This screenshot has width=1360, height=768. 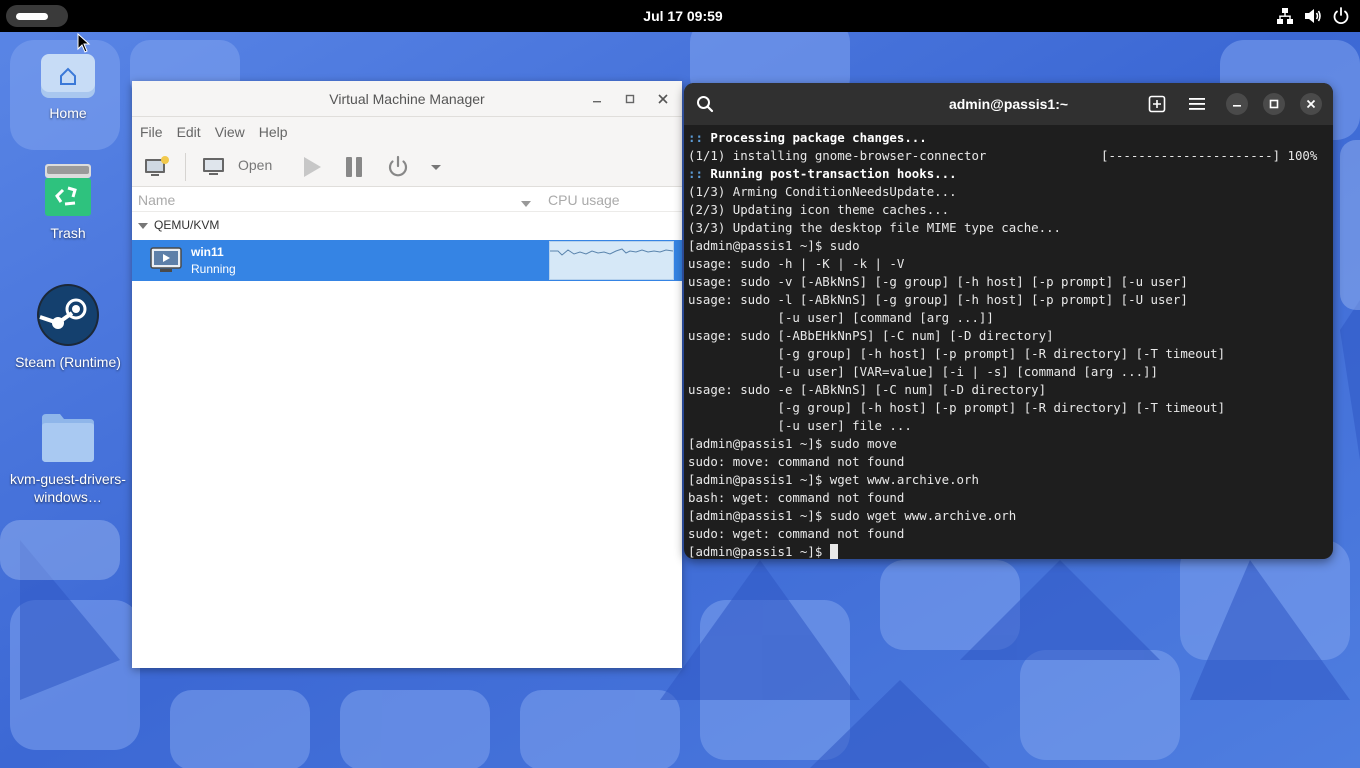 I want to click on monitor-icon, so click(x=213, y=166).